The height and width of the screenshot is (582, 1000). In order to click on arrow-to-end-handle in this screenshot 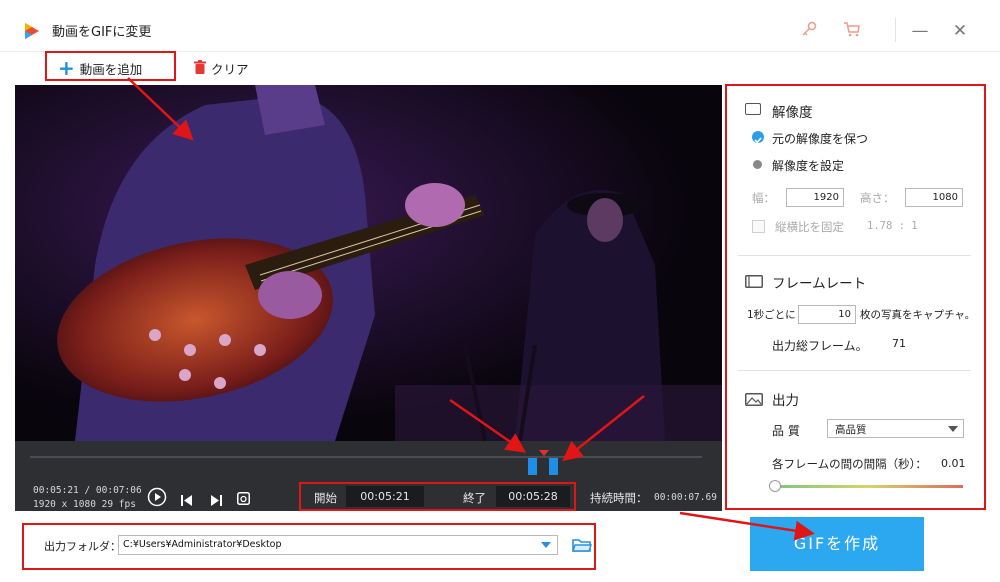, I will do `click(603, 428)`.